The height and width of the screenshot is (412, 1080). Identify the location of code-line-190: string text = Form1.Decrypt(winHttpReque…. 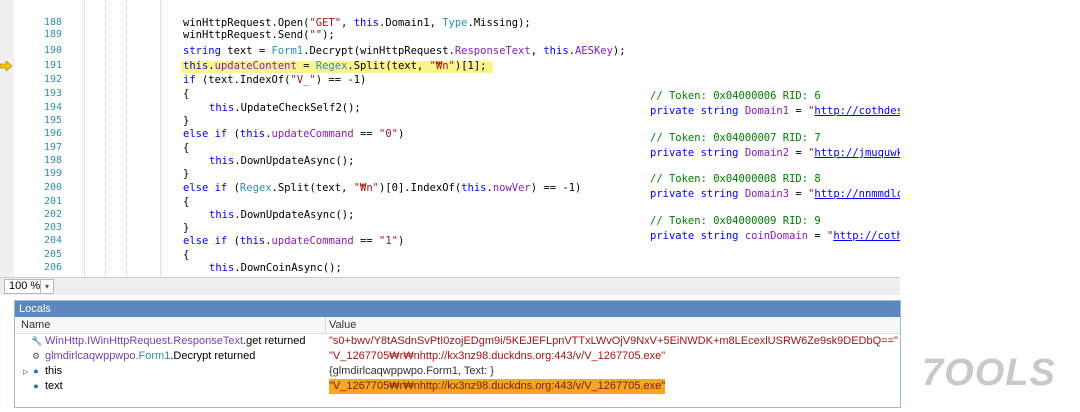
(404, 51).